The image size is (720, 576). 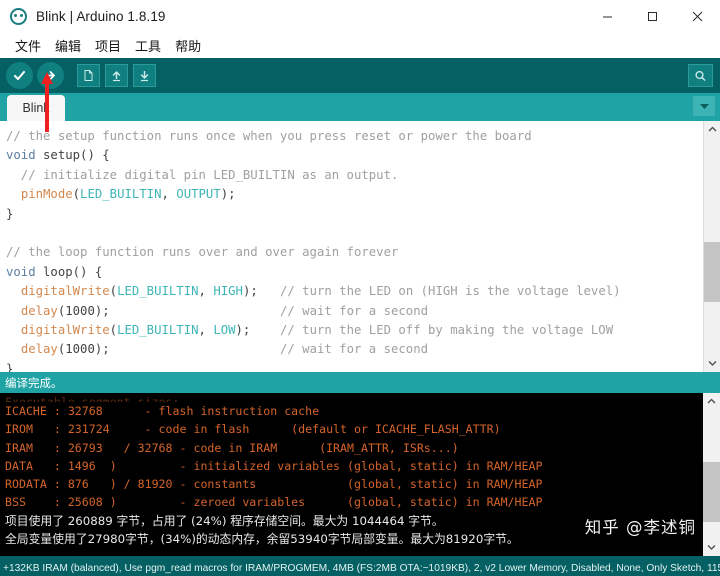 What do you see at coordinates (711, 272) in the screenshot?
I see `editor-scroll-thumb` at bounding box center [711, 272].